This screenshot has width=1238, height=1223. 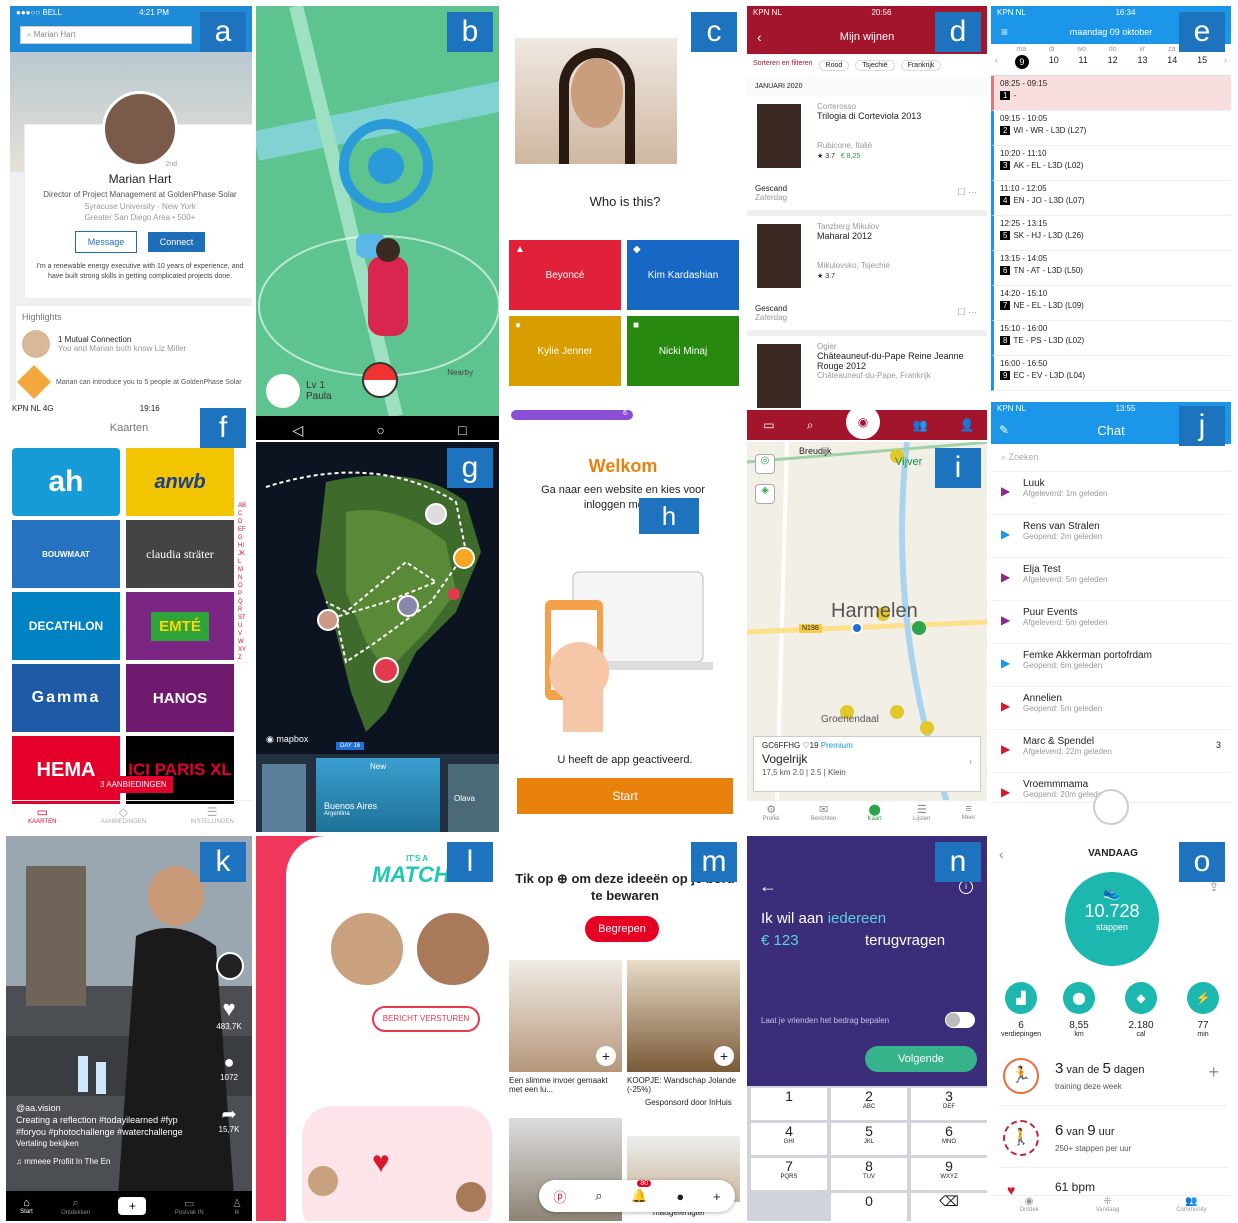 What do you see at coordinates (875, 817) in the screenshot?
I see `tab-map: ⬤ Kaart` at bounding box center [875, 817].